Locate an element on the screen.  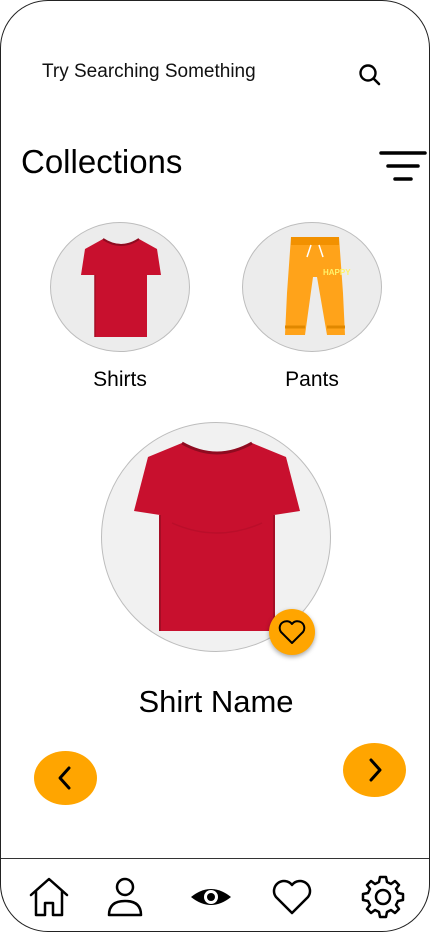
gear-icon is located at coordinates (383, 897).